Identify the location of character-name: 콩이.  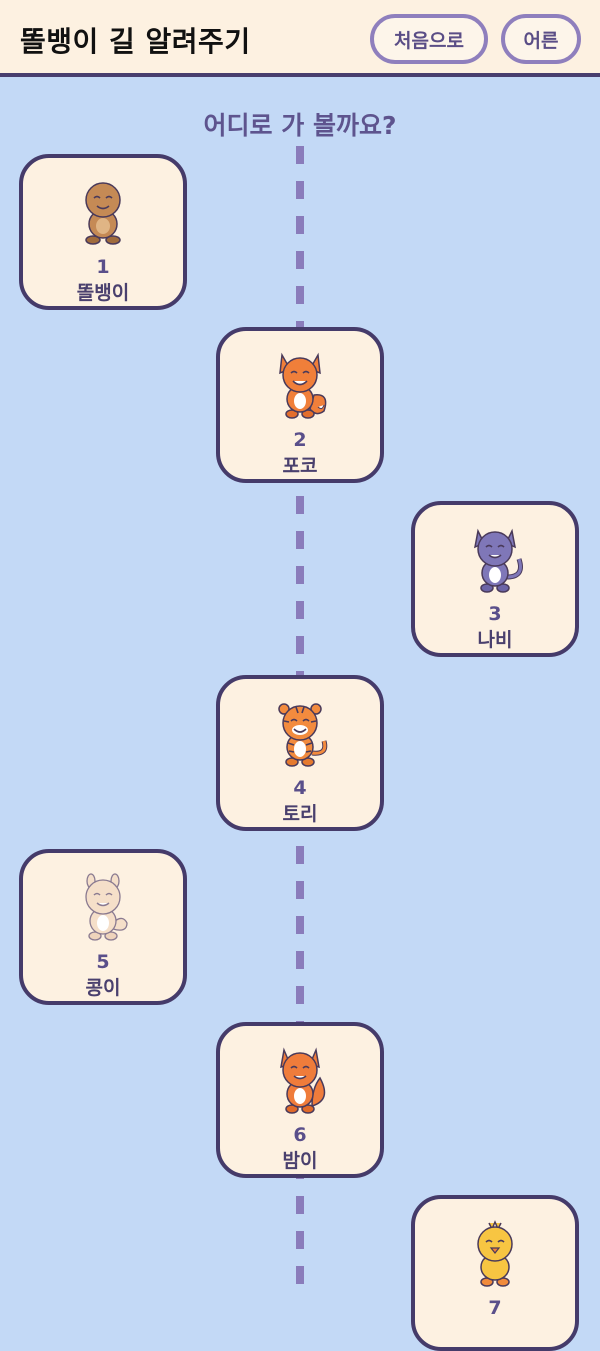
(103, 988).